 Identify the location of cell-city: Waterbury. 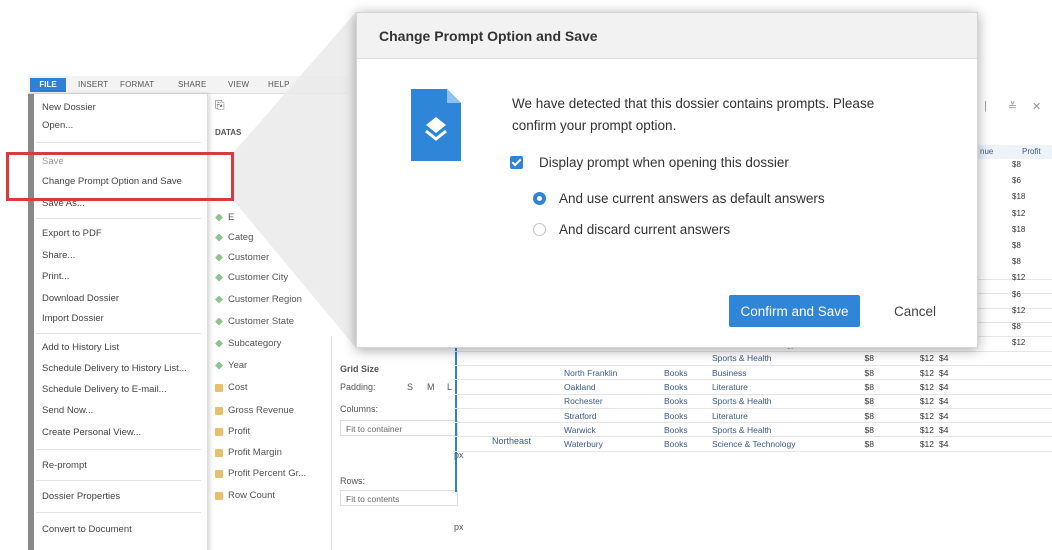
(583, 444).